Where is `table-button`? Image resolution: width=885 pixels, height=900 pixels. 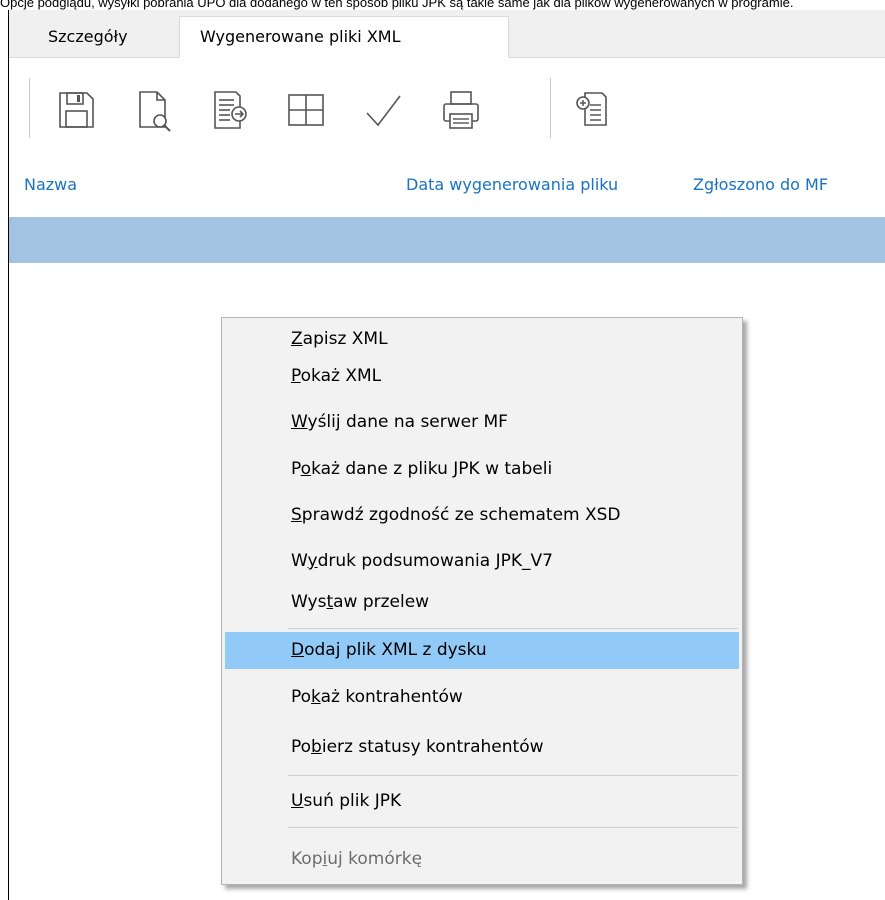
table-button is located at coordinates (306, 110).